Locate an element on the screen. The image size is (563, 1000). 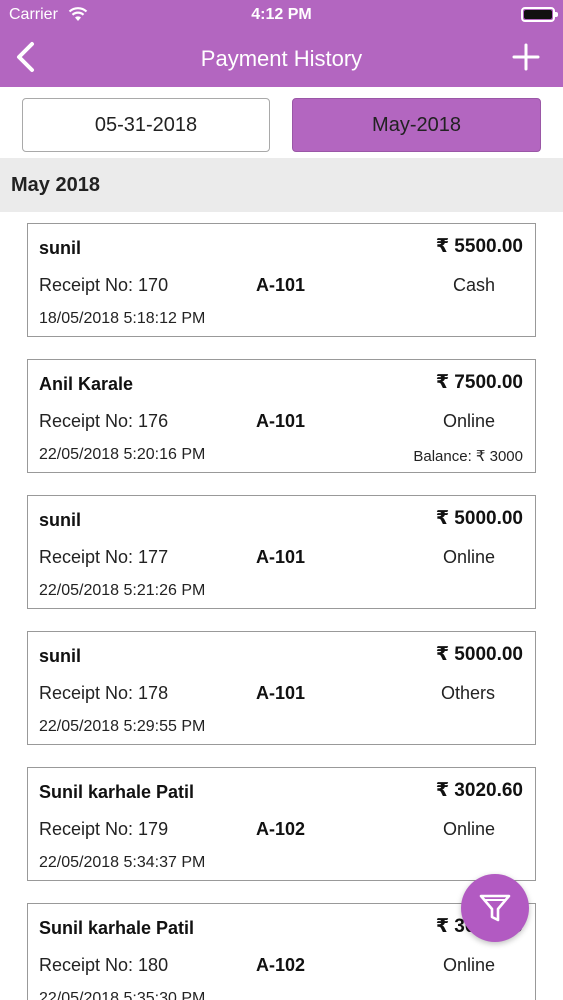
filter-fab-button is located at coordinates (495, 908).